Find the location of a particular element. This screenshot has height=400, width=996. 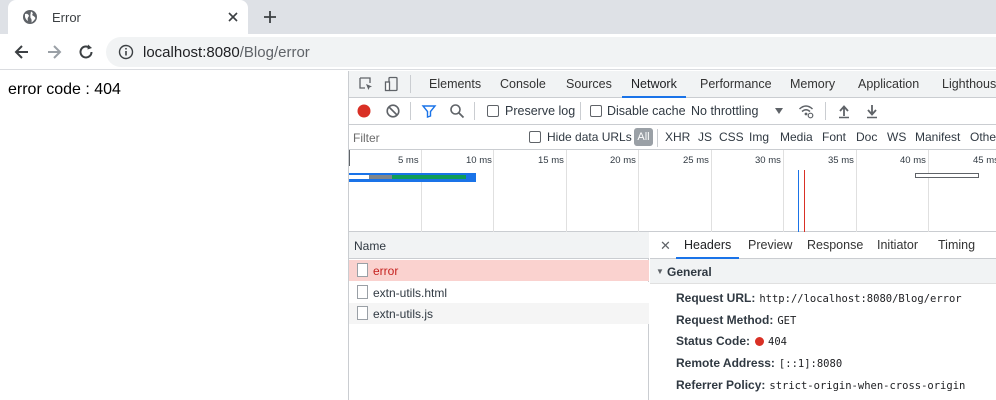

filter-type-img: Img is located at coordinates (759, 137).